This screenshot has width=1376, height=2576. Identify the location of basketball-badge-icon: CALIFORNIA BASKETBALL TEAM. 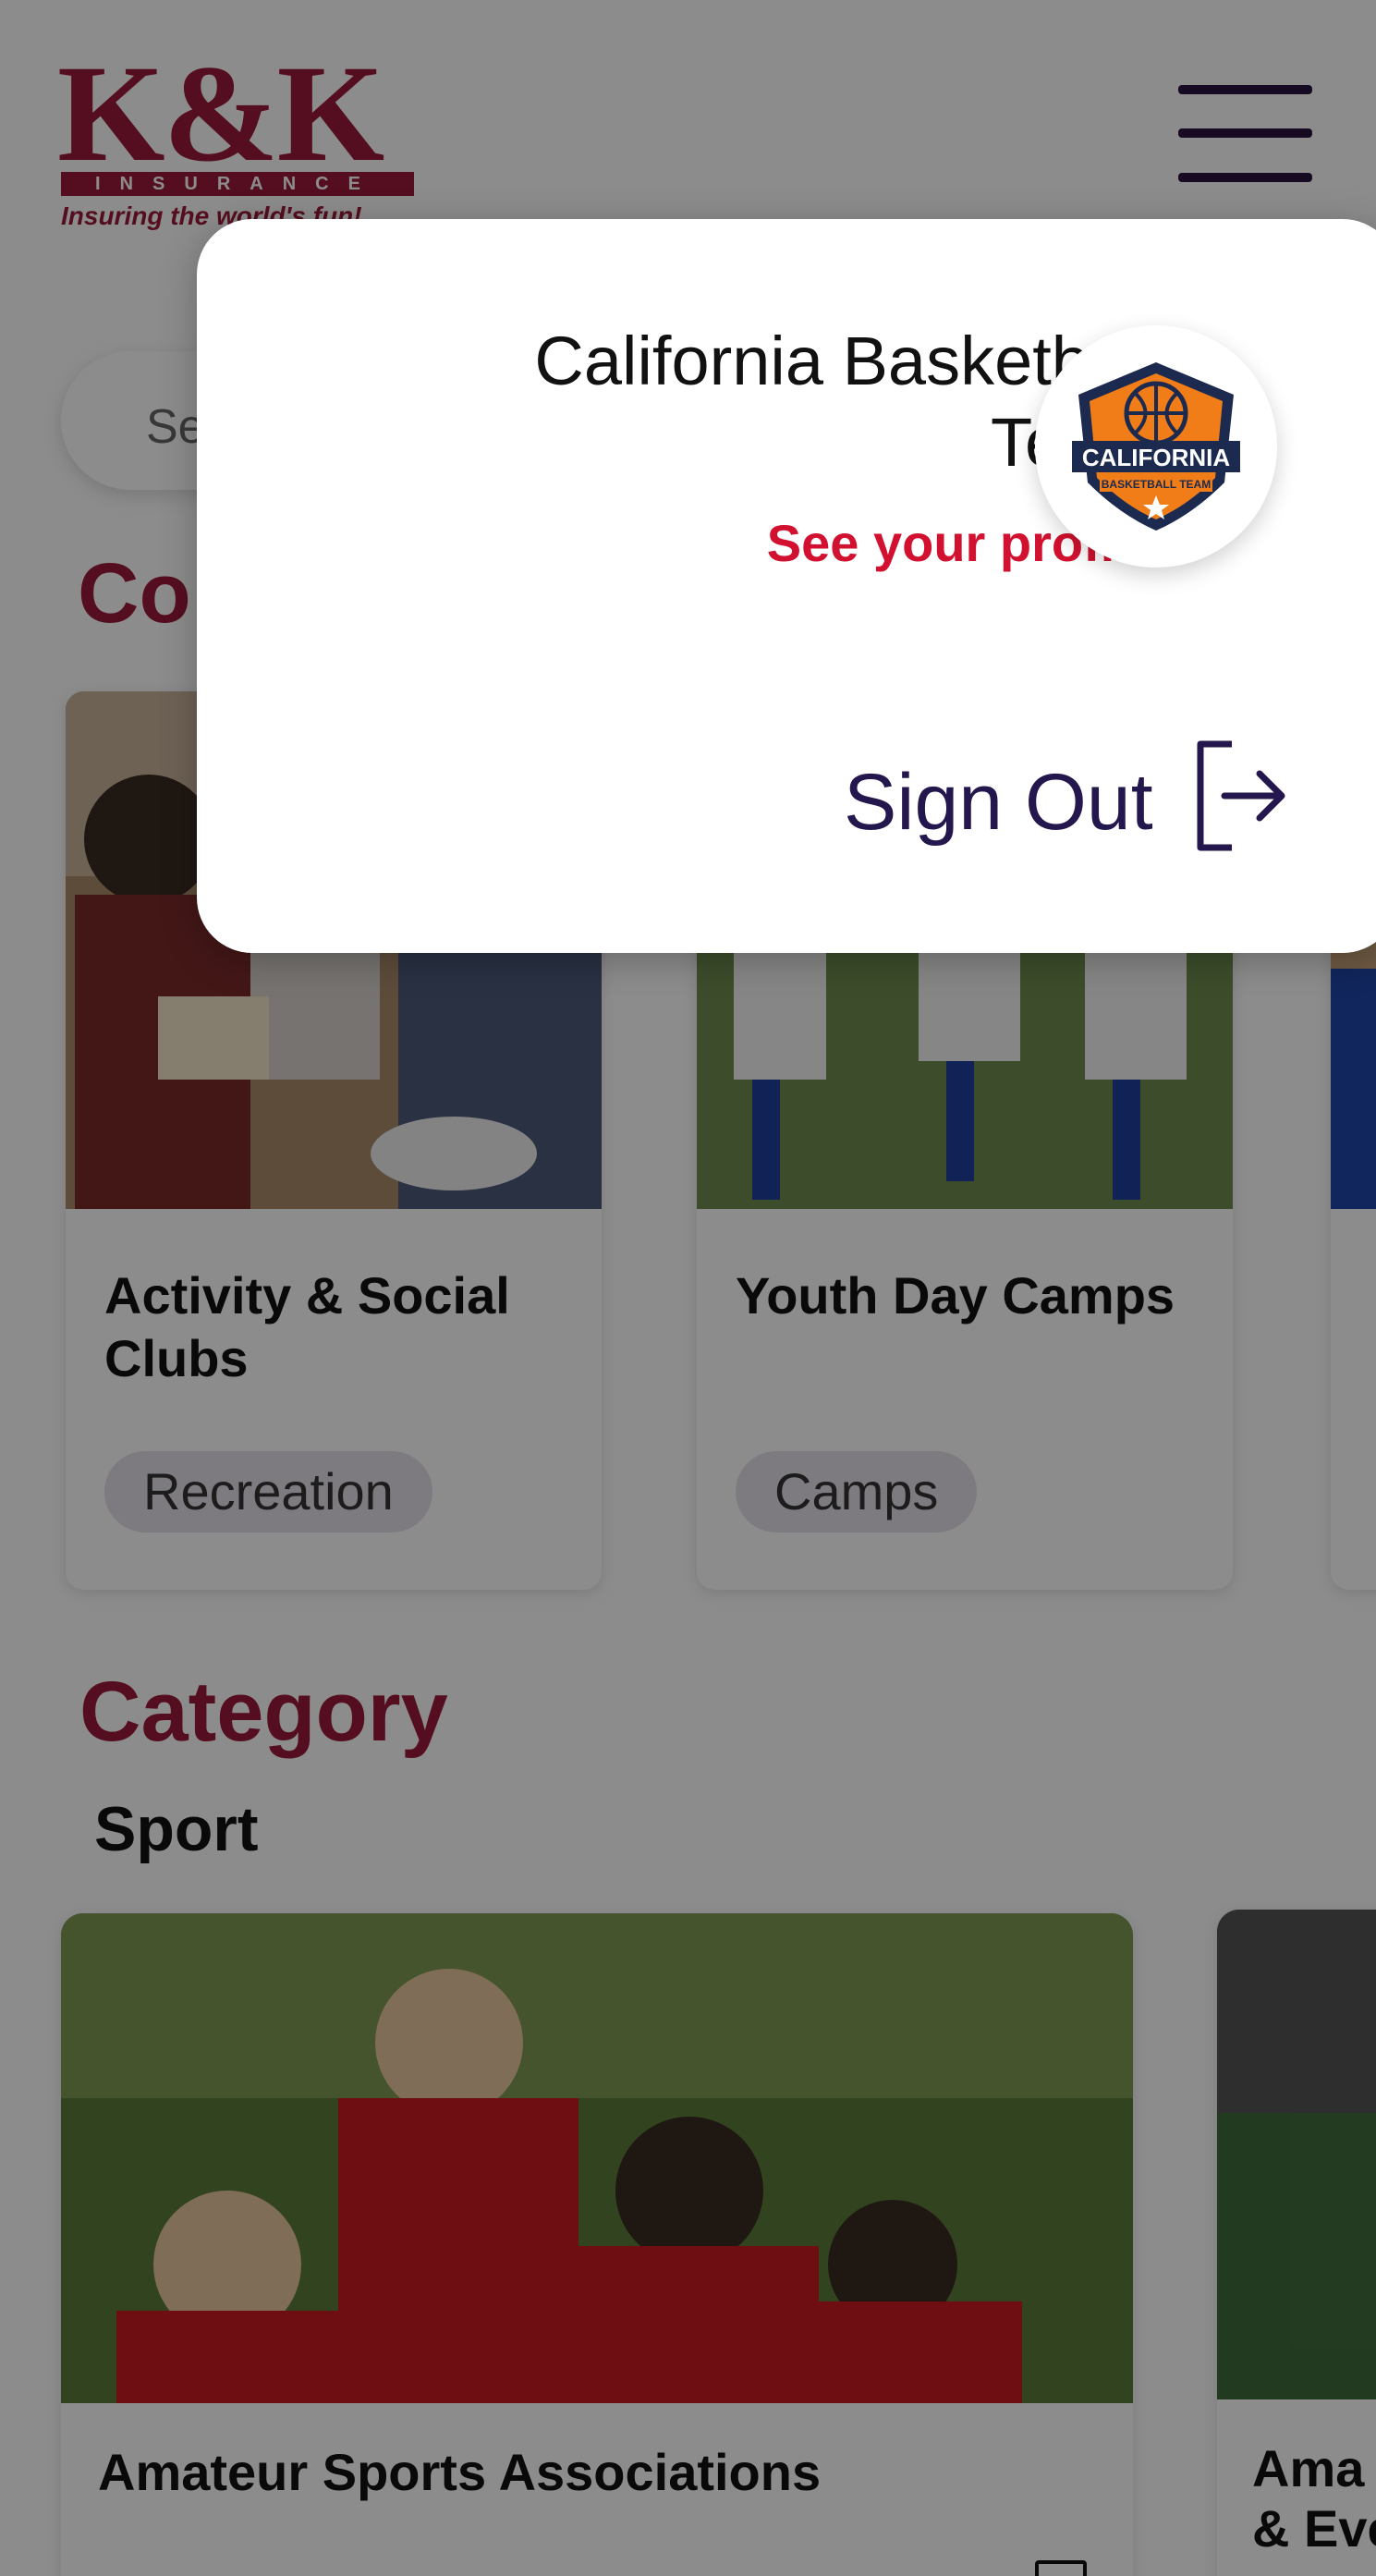
(1156, 446).